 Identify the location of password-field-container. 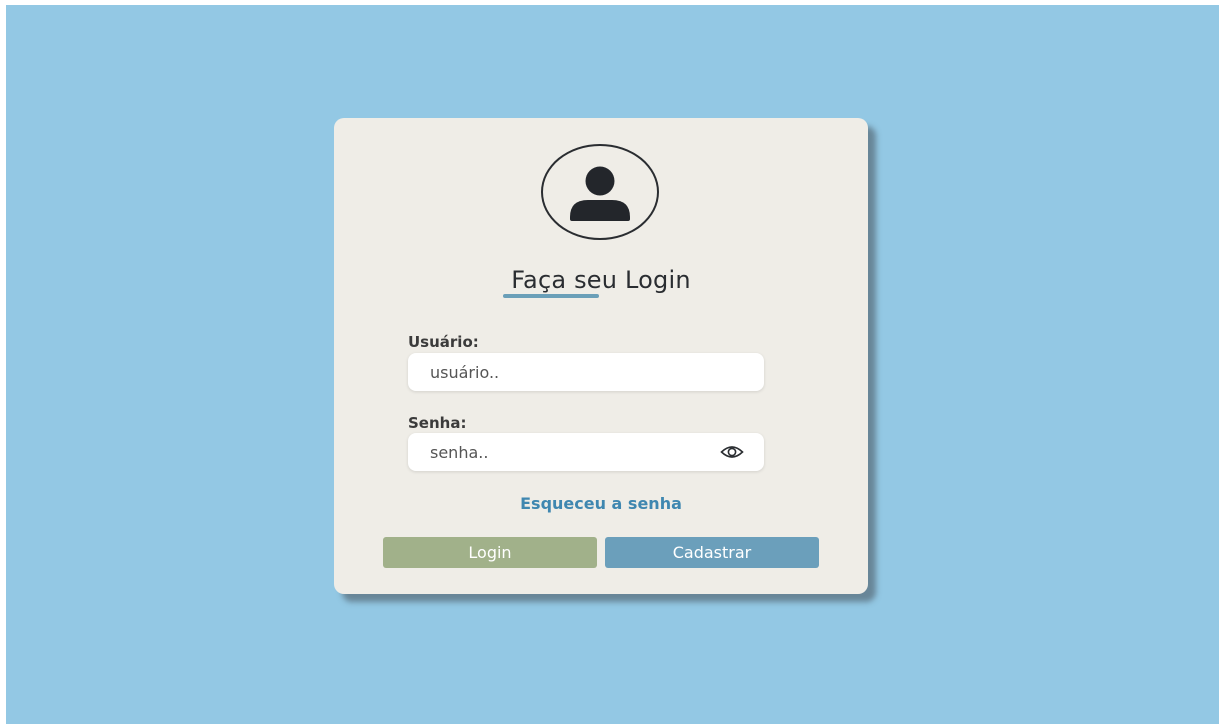
(586, 452).